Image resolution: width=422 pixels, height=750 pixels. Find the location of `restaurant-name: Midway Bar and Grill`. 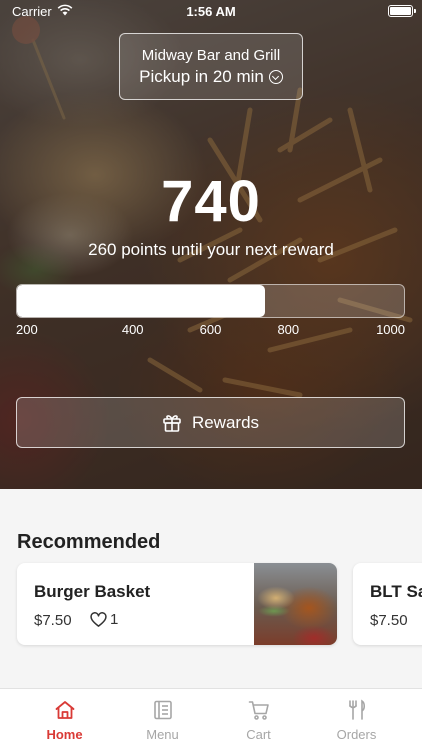

restaurant-name: Midway Bar and Grill is located at coordinates (211, 55).